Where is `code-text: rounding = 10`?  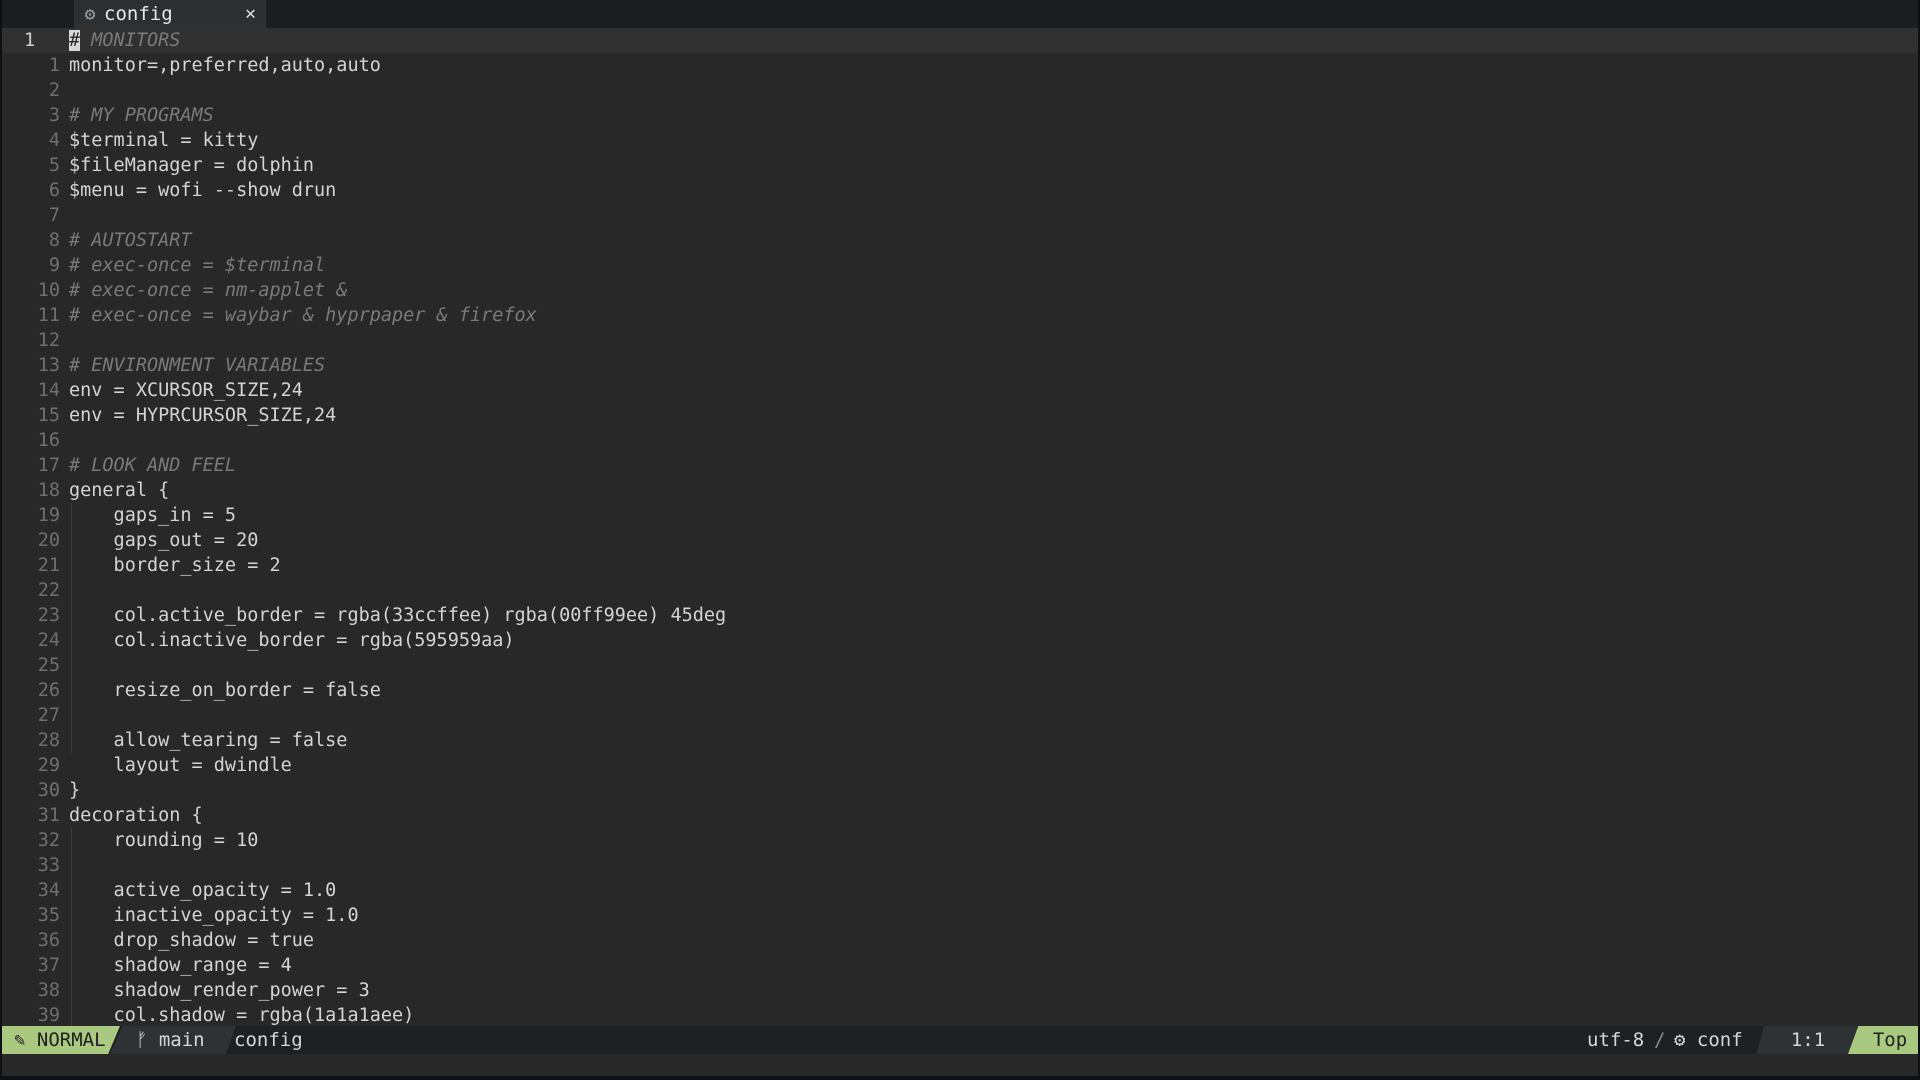 code-text: rounding = 10 is located at coordinates (164, 840).